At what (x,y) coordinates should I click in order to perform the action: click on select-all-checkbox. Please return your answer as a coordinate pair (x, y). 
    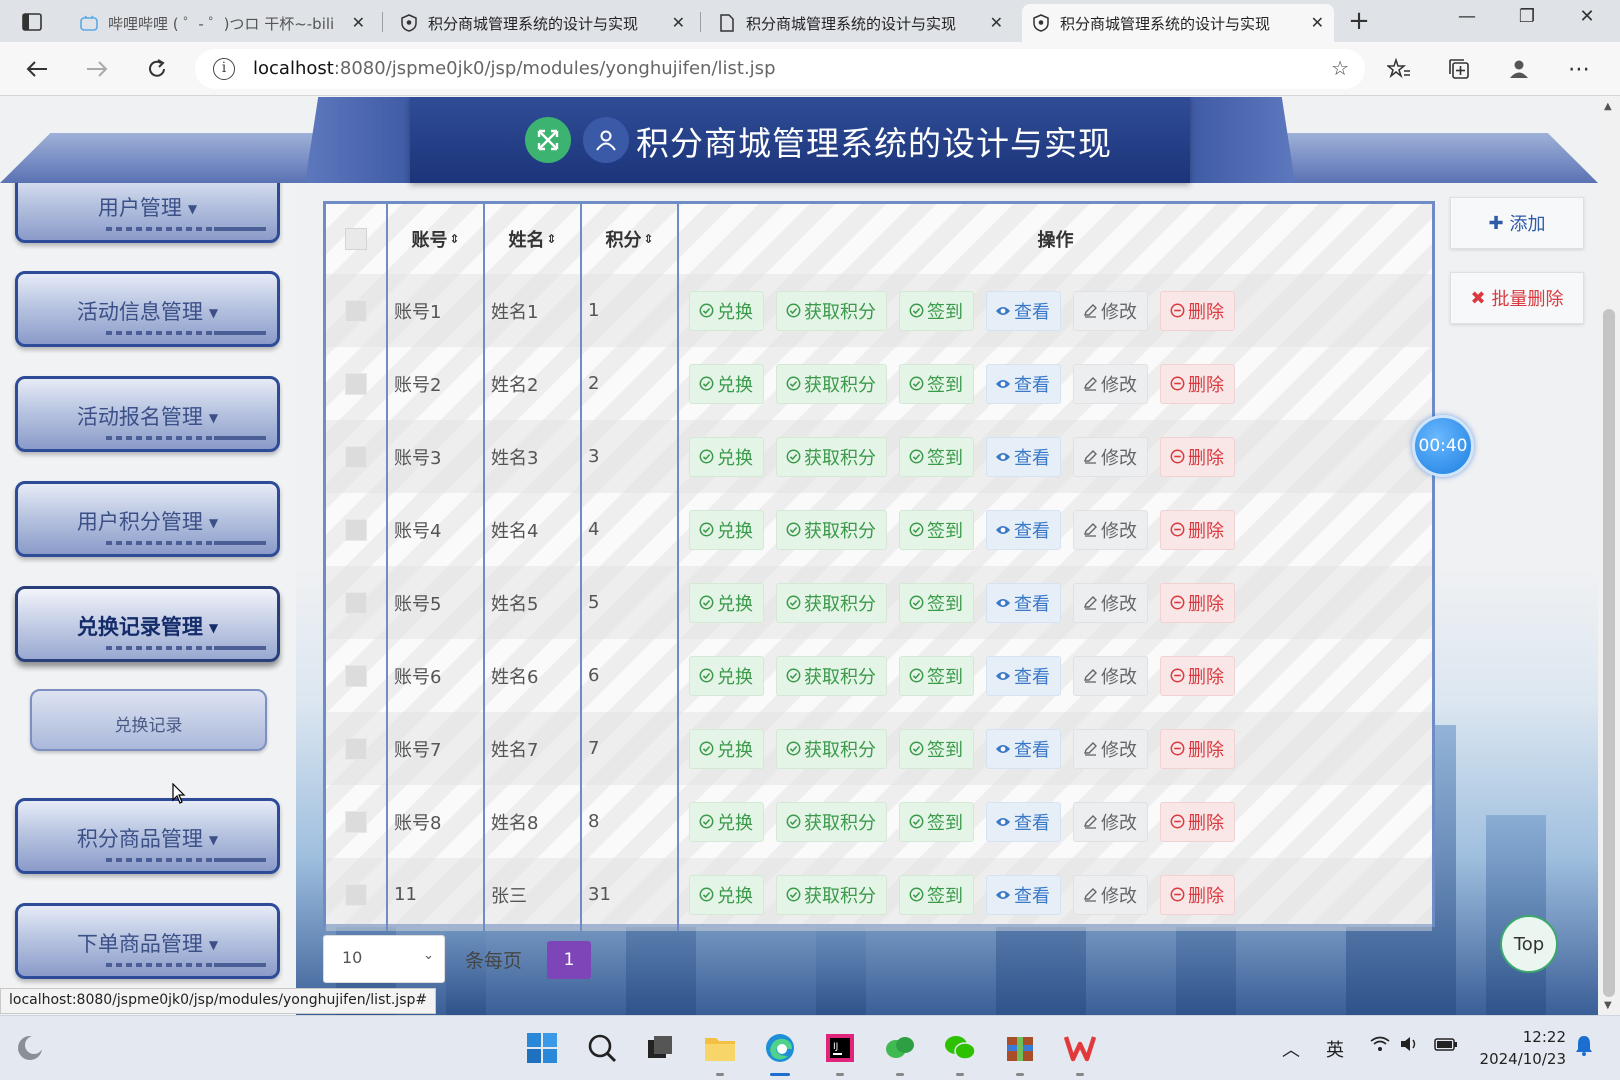
    Looking at the image, I should click on (356, 239).